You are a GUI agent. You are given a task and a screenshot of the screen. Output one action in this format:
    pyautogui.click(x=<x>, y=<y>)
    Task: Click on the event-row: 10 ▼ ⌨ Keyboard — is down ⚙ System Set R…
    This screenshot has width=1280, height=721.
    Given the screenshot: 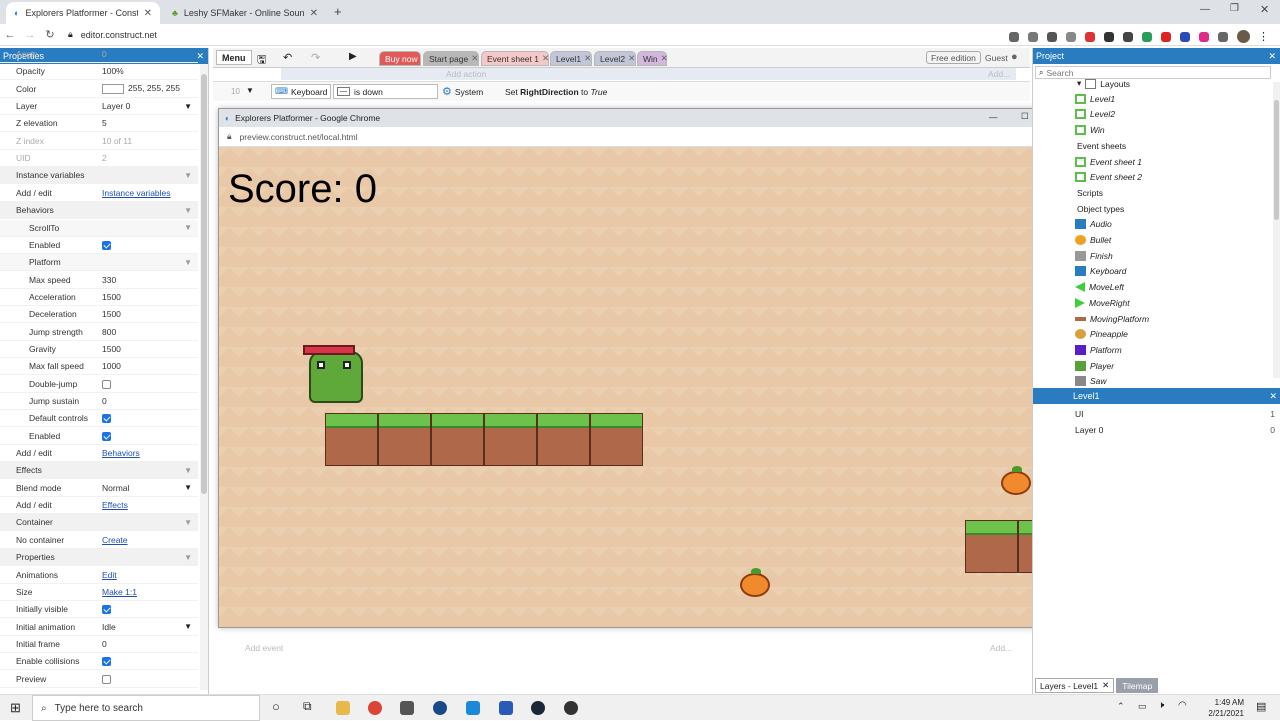 What is the action you would take?
    pyautogui.click(x=621, y=91)
    